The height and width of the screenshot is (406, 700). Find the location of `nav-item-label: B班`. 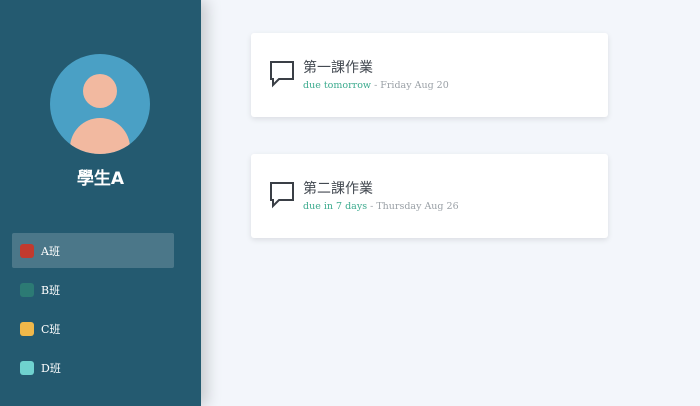

nav-item-label: B班 is located at coordinates (51, 290).